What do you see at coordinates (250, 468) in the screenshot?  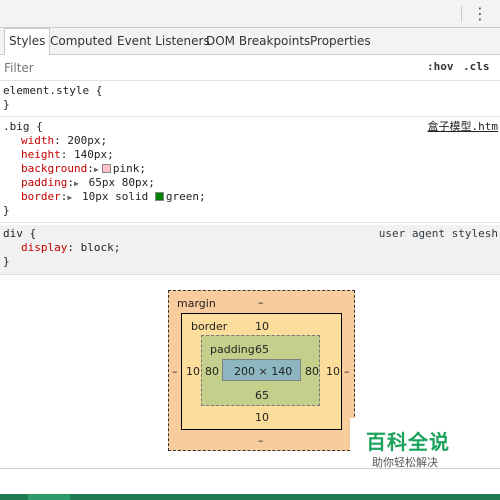 I see `panel-divider` at bounding box center [250, 468].